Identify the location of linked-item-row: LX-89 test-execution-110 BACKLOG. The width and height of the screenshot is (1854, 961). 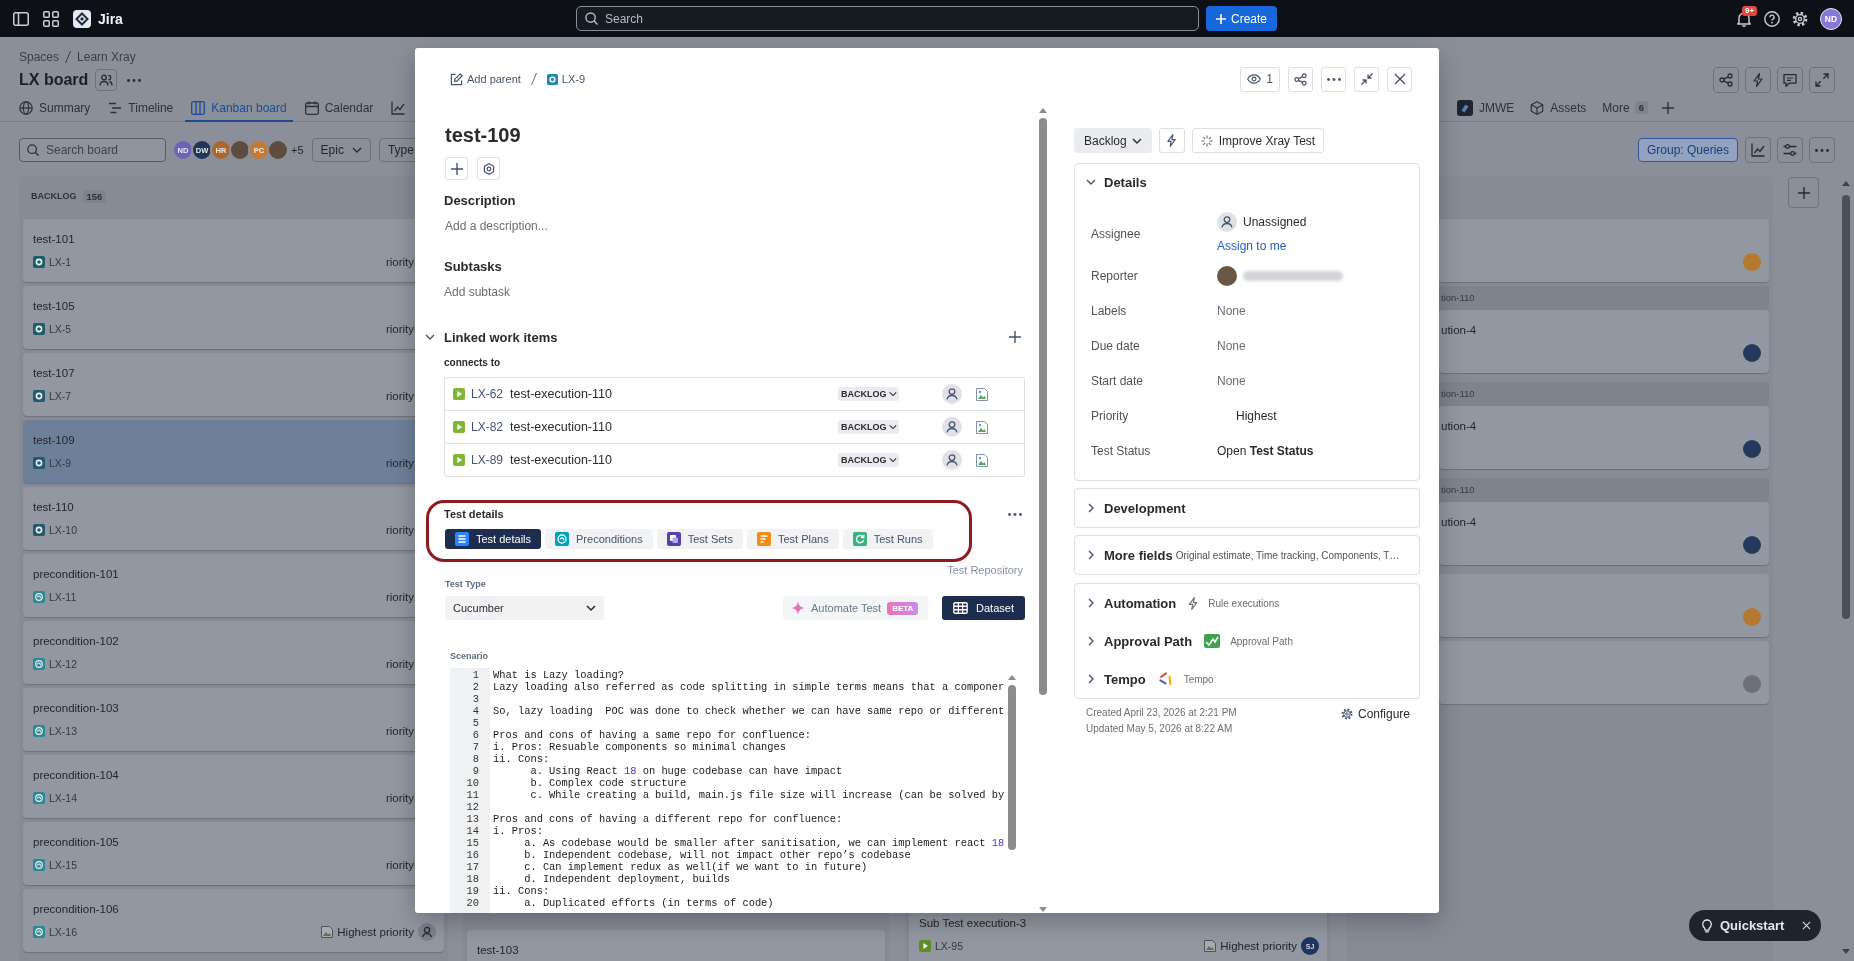
(734, 459).